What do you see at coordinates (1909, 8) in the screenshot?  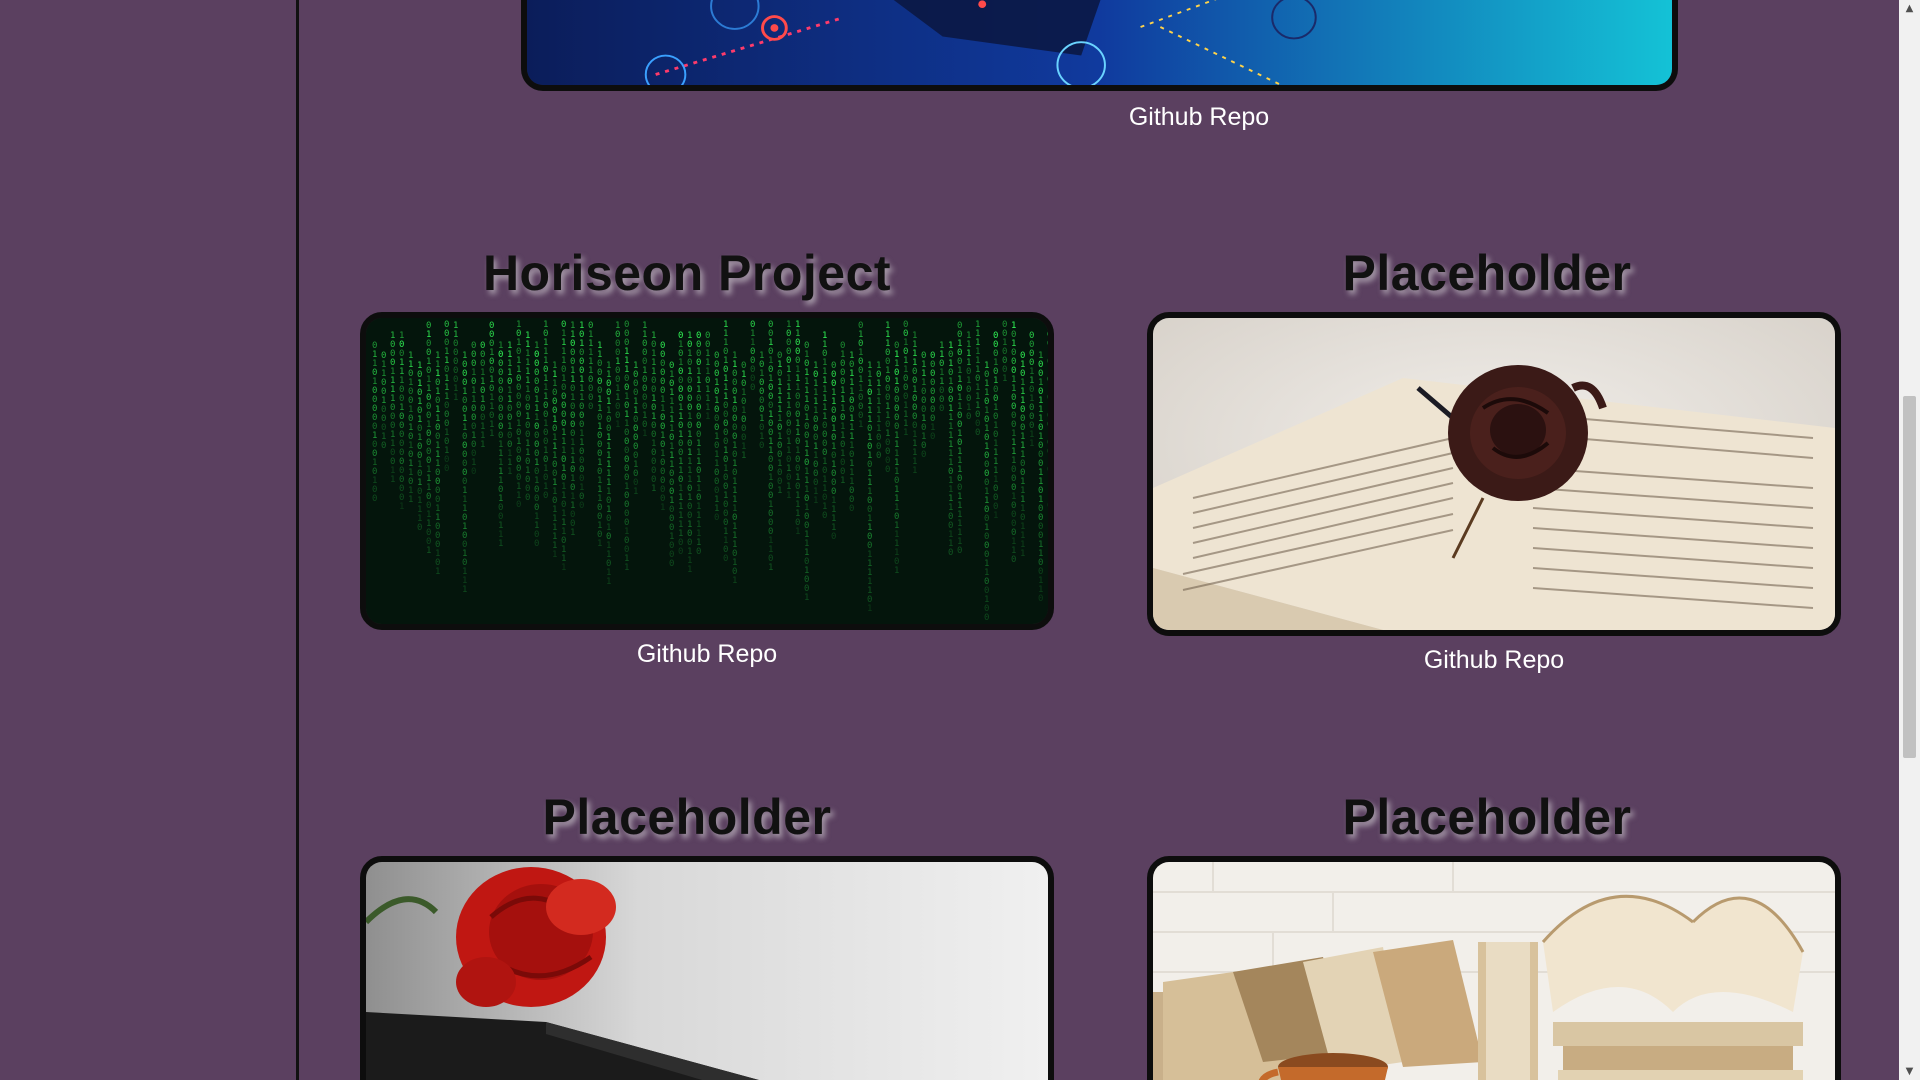 I see `arrow-up-icon: ▲` at bounding box center [1909, 8].